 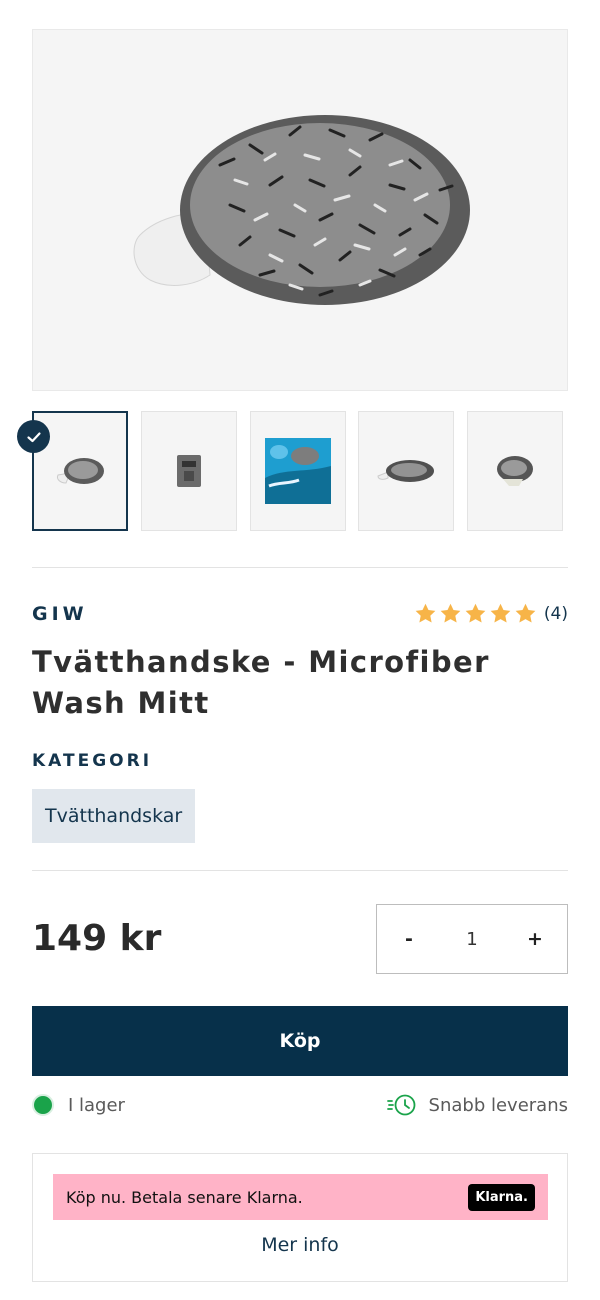 What do you see at coordinates (498, 1105) in the screenshot?
I see `delivery-label: Snabb leverans` at bounding box center [498, 1105].